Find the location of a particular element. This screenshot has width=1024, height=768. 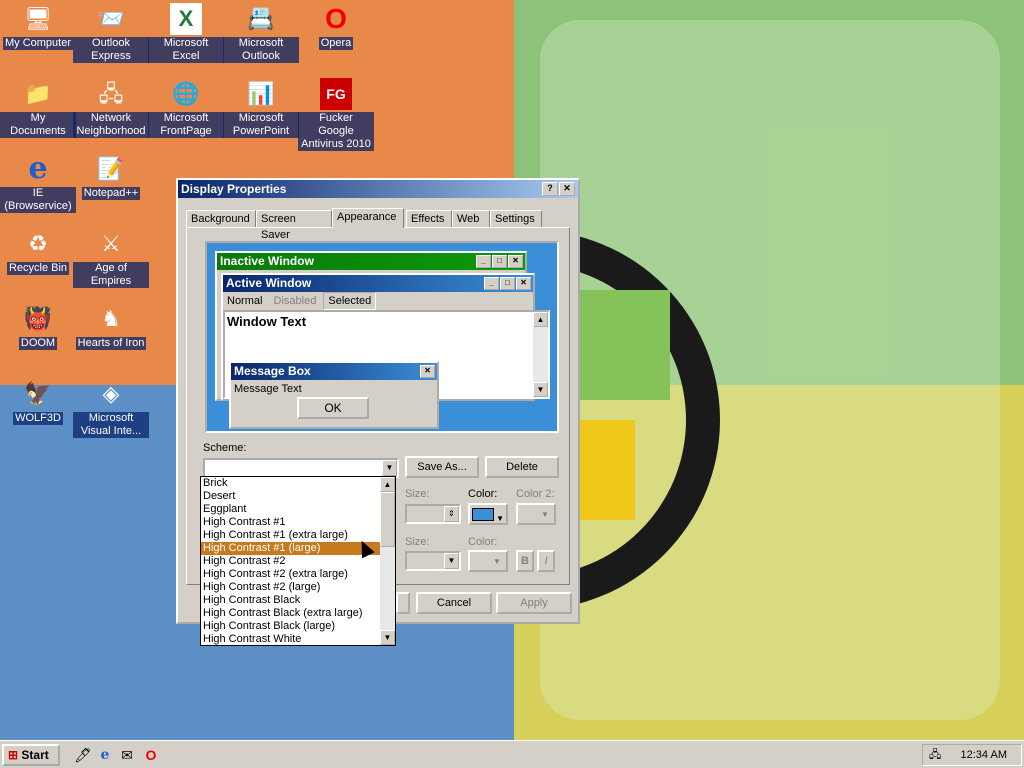

desktop-icon-recycle-bin: ♻ Recycle Bin is located at coordinates (38, 251).